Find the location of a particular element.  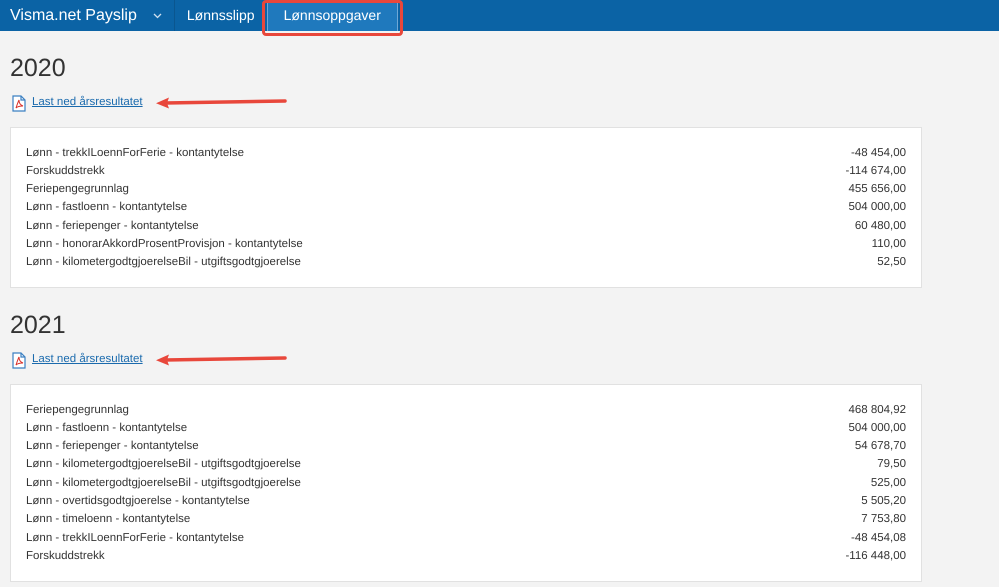

row-amount: 525,00 is located at coordinates (888, 483).